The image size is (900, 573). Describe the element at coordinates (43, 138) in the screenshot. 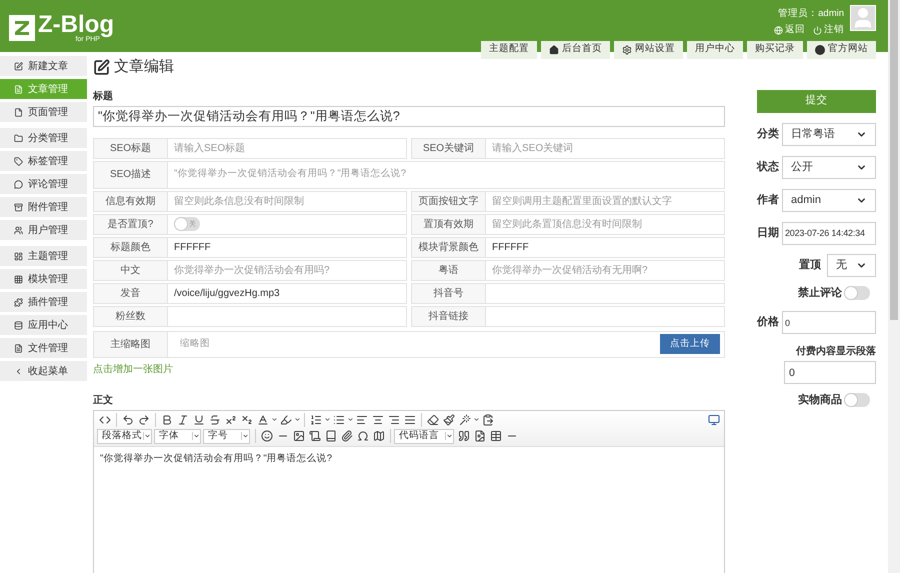

I see `sidebar-item: 分类管理` at that location.